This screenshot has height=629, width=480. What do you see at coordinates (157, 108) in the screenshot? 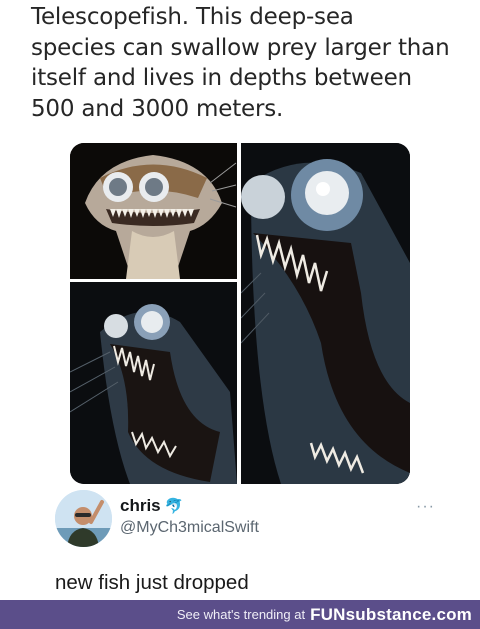
I see `caption-line: 500 and 3000 meters.` at bounding box center [157, 108].